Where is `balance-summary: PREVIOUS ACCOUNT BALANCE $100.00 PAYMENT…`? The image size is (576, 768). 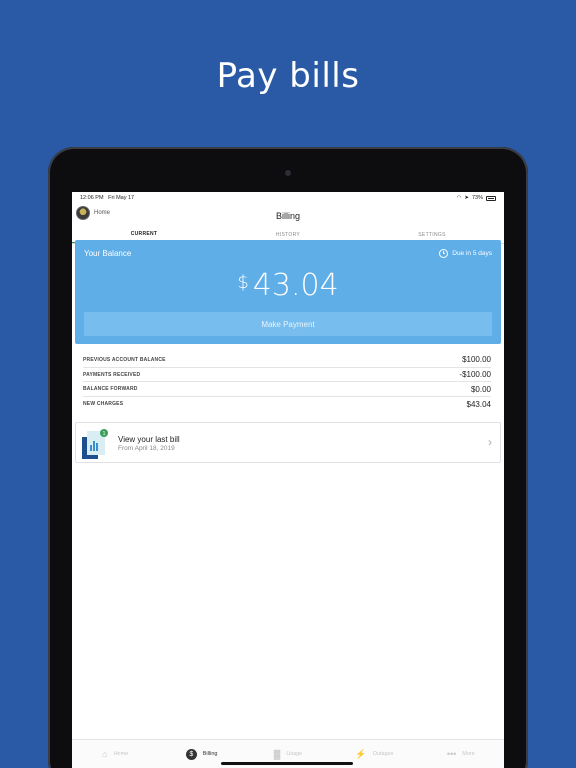 balance-summary: PREVIOUS ACCOUNT BALANCE $100.00 PAYMENT… is located at coordinates (287, 382).